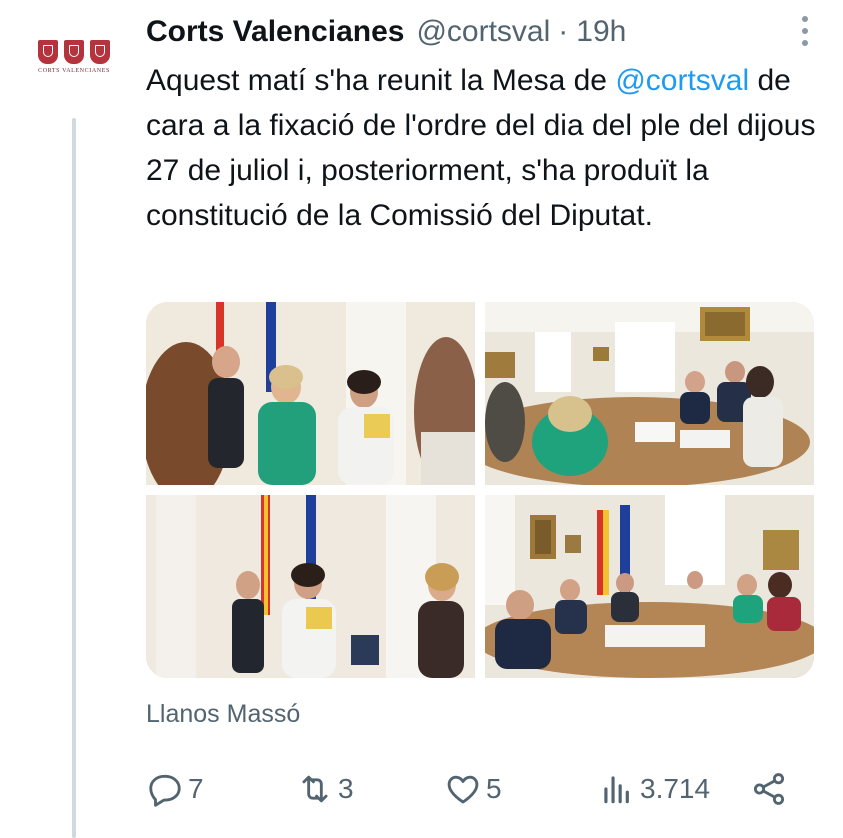 The width and height of the screenshot is (843, 838). I want to click on avatar-brand: CORTS VALENCIANES, so click(74, 71).